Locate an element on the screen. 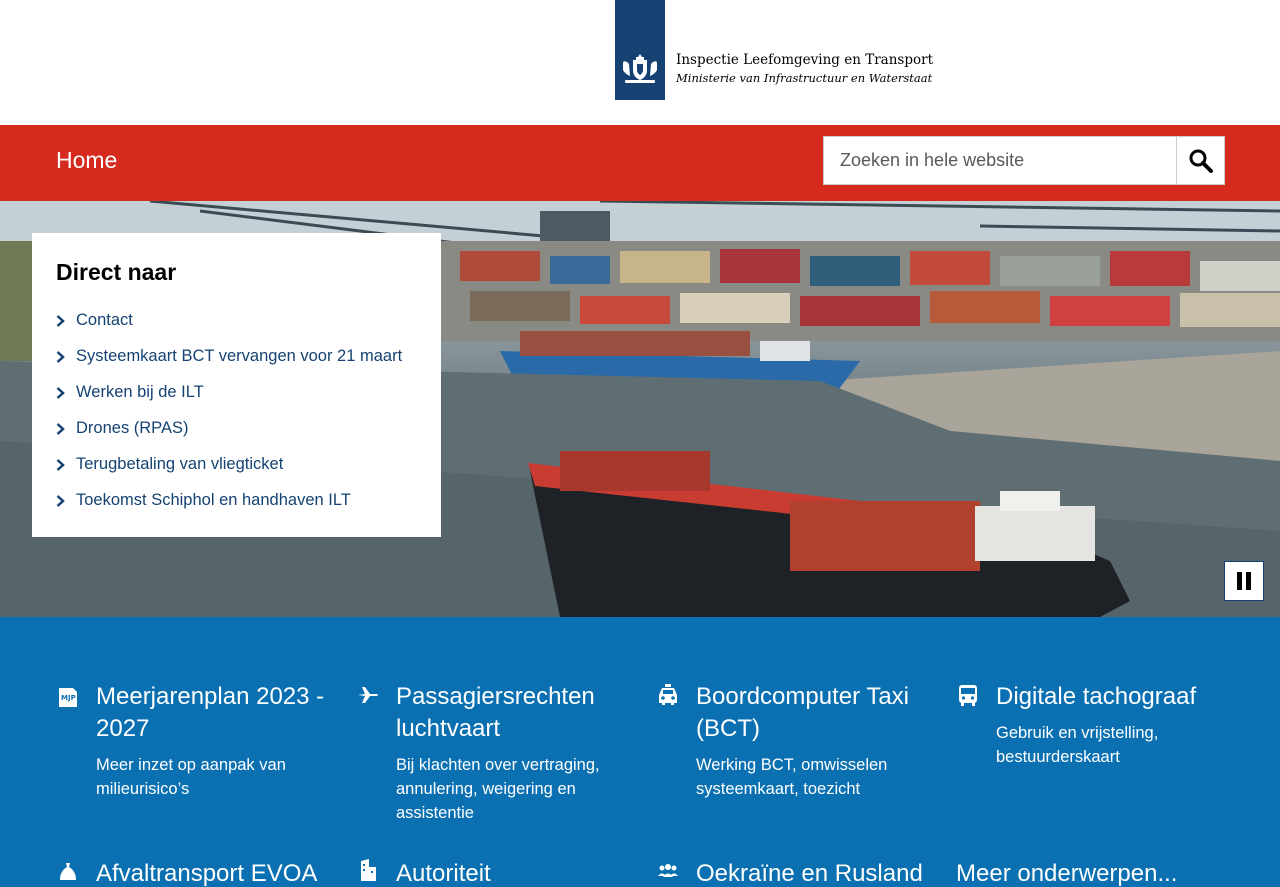 Image resolution: width=1280 pixels, height=887 pixels. direct-link-werken-bij: Werken bij de ILT is located at coordinates (229, 401).